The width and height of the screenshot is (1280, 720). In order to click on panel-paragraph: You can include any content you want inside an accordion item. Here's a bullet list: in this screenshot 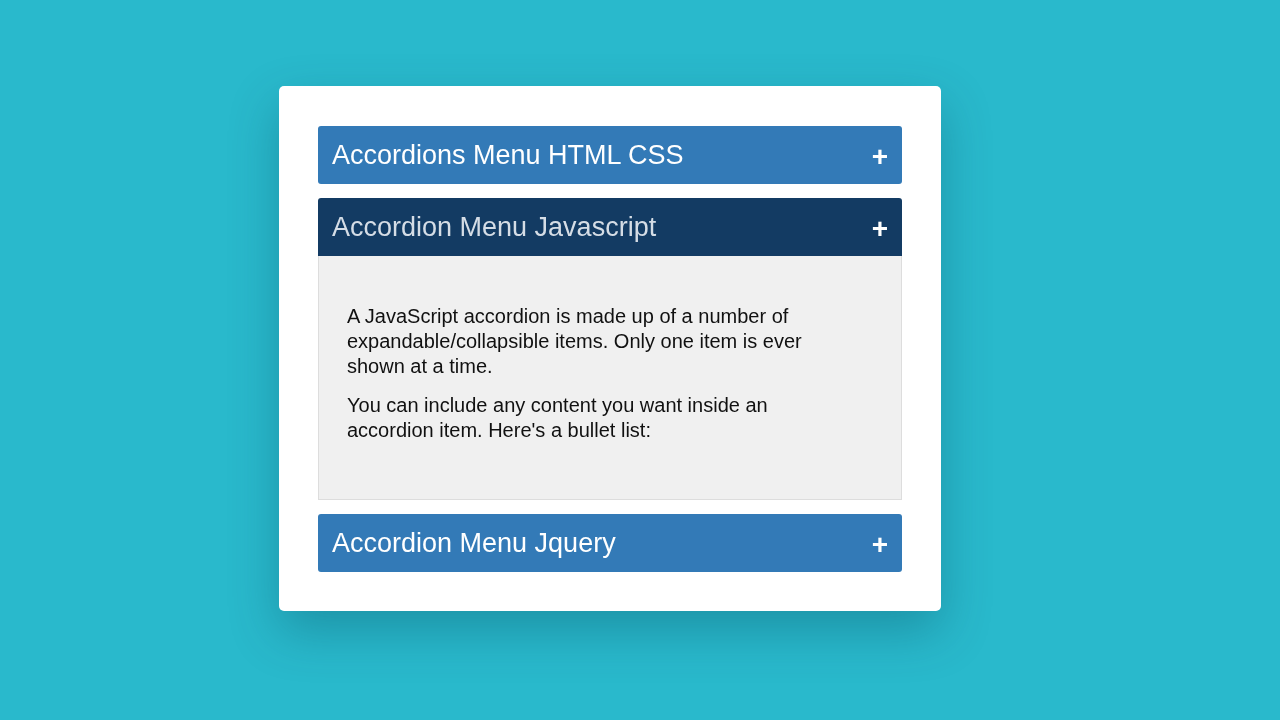, I will do `click(558, 418)`.